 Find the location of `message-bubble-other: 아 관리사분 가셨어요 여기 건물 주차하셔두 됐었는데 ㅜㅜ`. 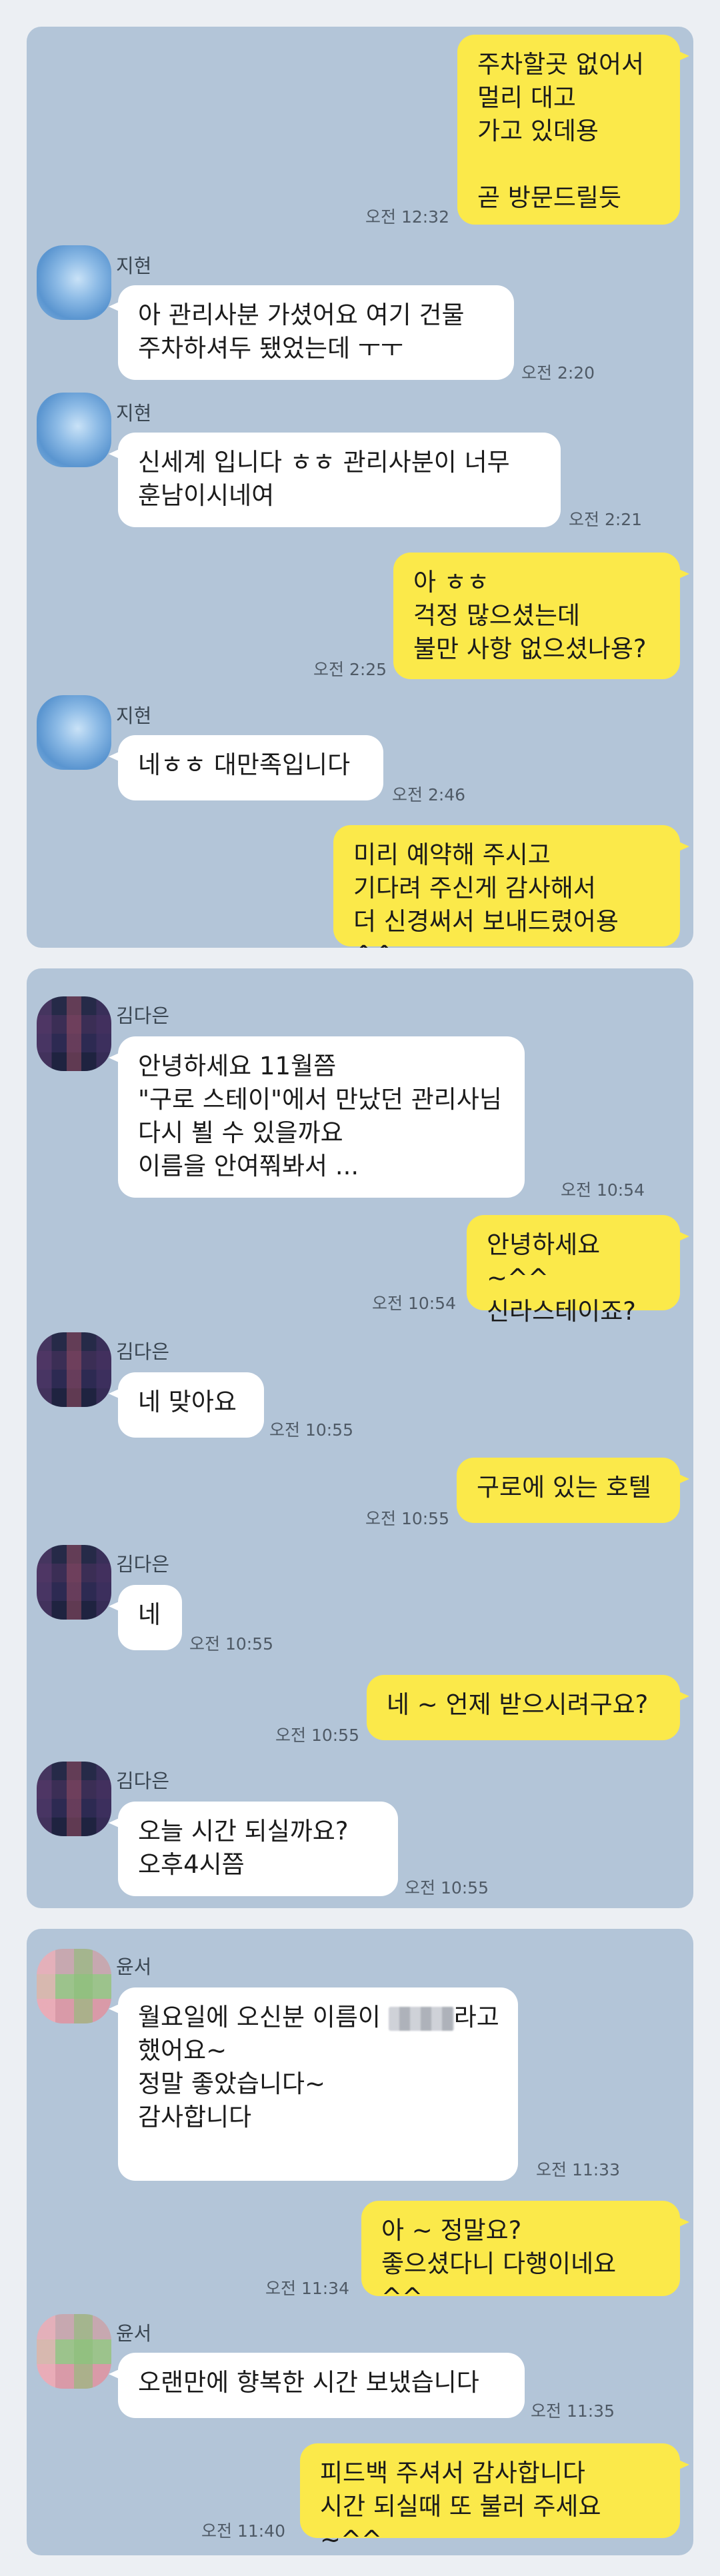

message-bubble-other: 아 관리사분 가셨어요 여기 건물 주차하셔두 됐었는데 ㅜㅜ is located at coordinates (311, 333).